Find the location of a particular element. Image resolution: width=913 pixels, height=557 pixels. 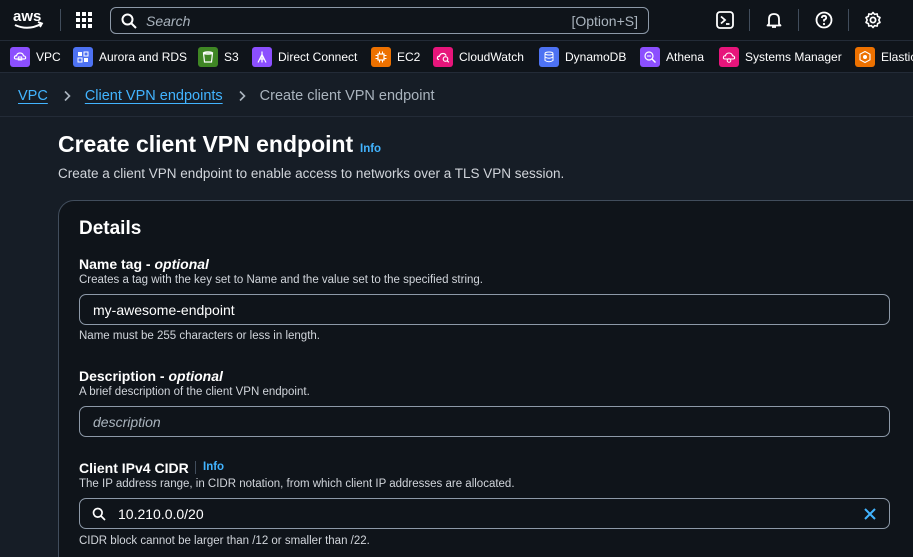

direct-connect-icon is located at coordinates (262, 57).